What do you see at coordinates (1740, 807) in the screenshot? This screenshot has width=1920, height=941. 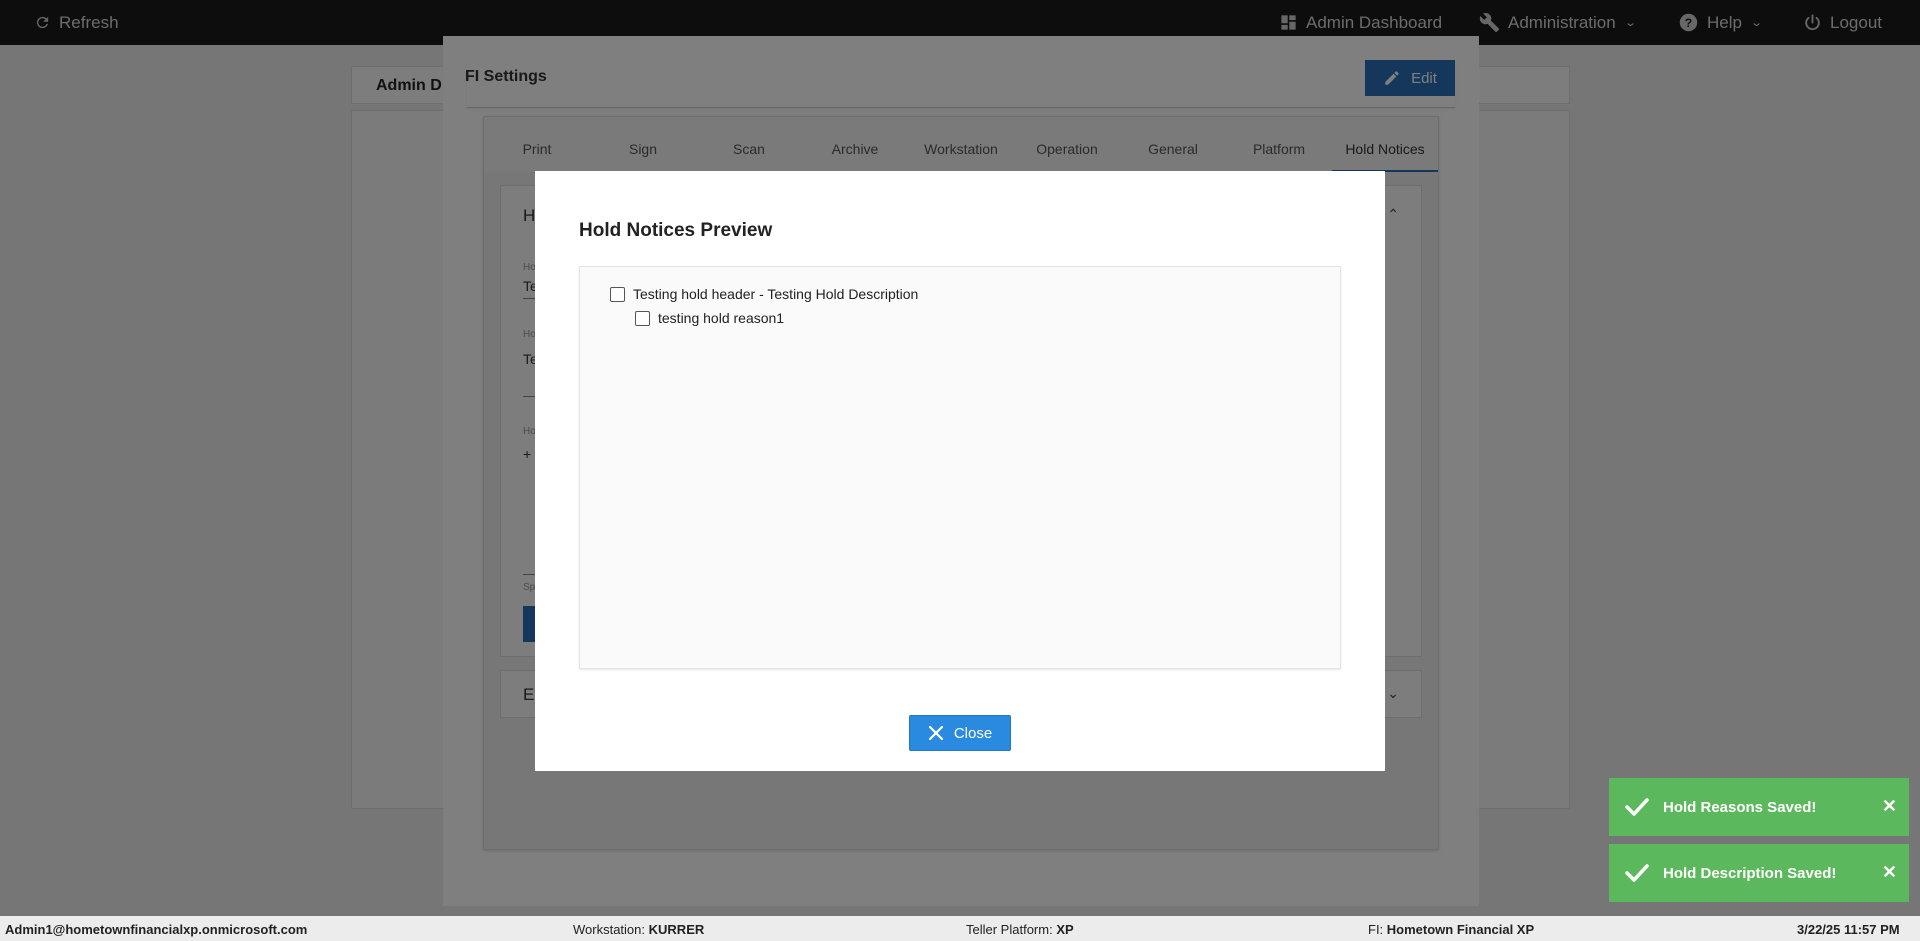 I see `toast-message: Hold Reasons Saved!` at bounding box center [1740, 807].